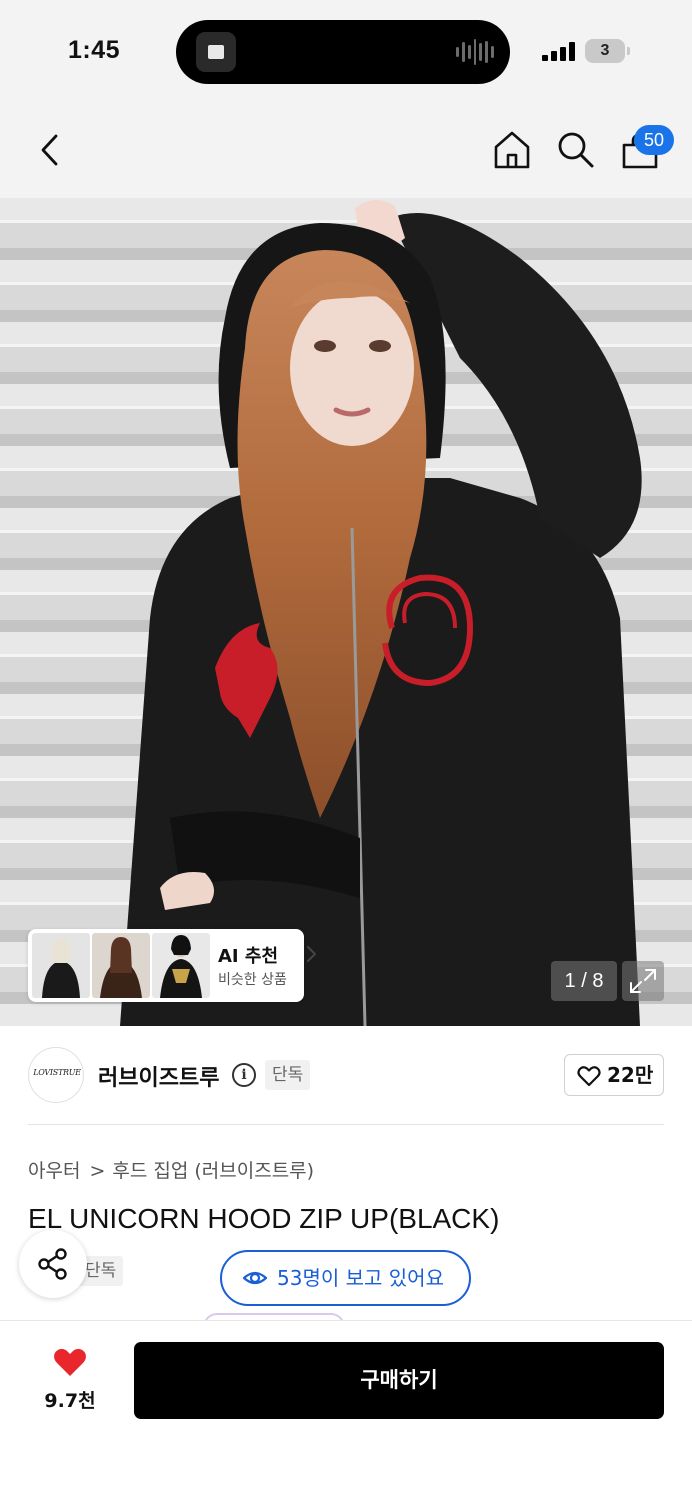  I want to click on cellular-signal-icon, so click(559, 51).